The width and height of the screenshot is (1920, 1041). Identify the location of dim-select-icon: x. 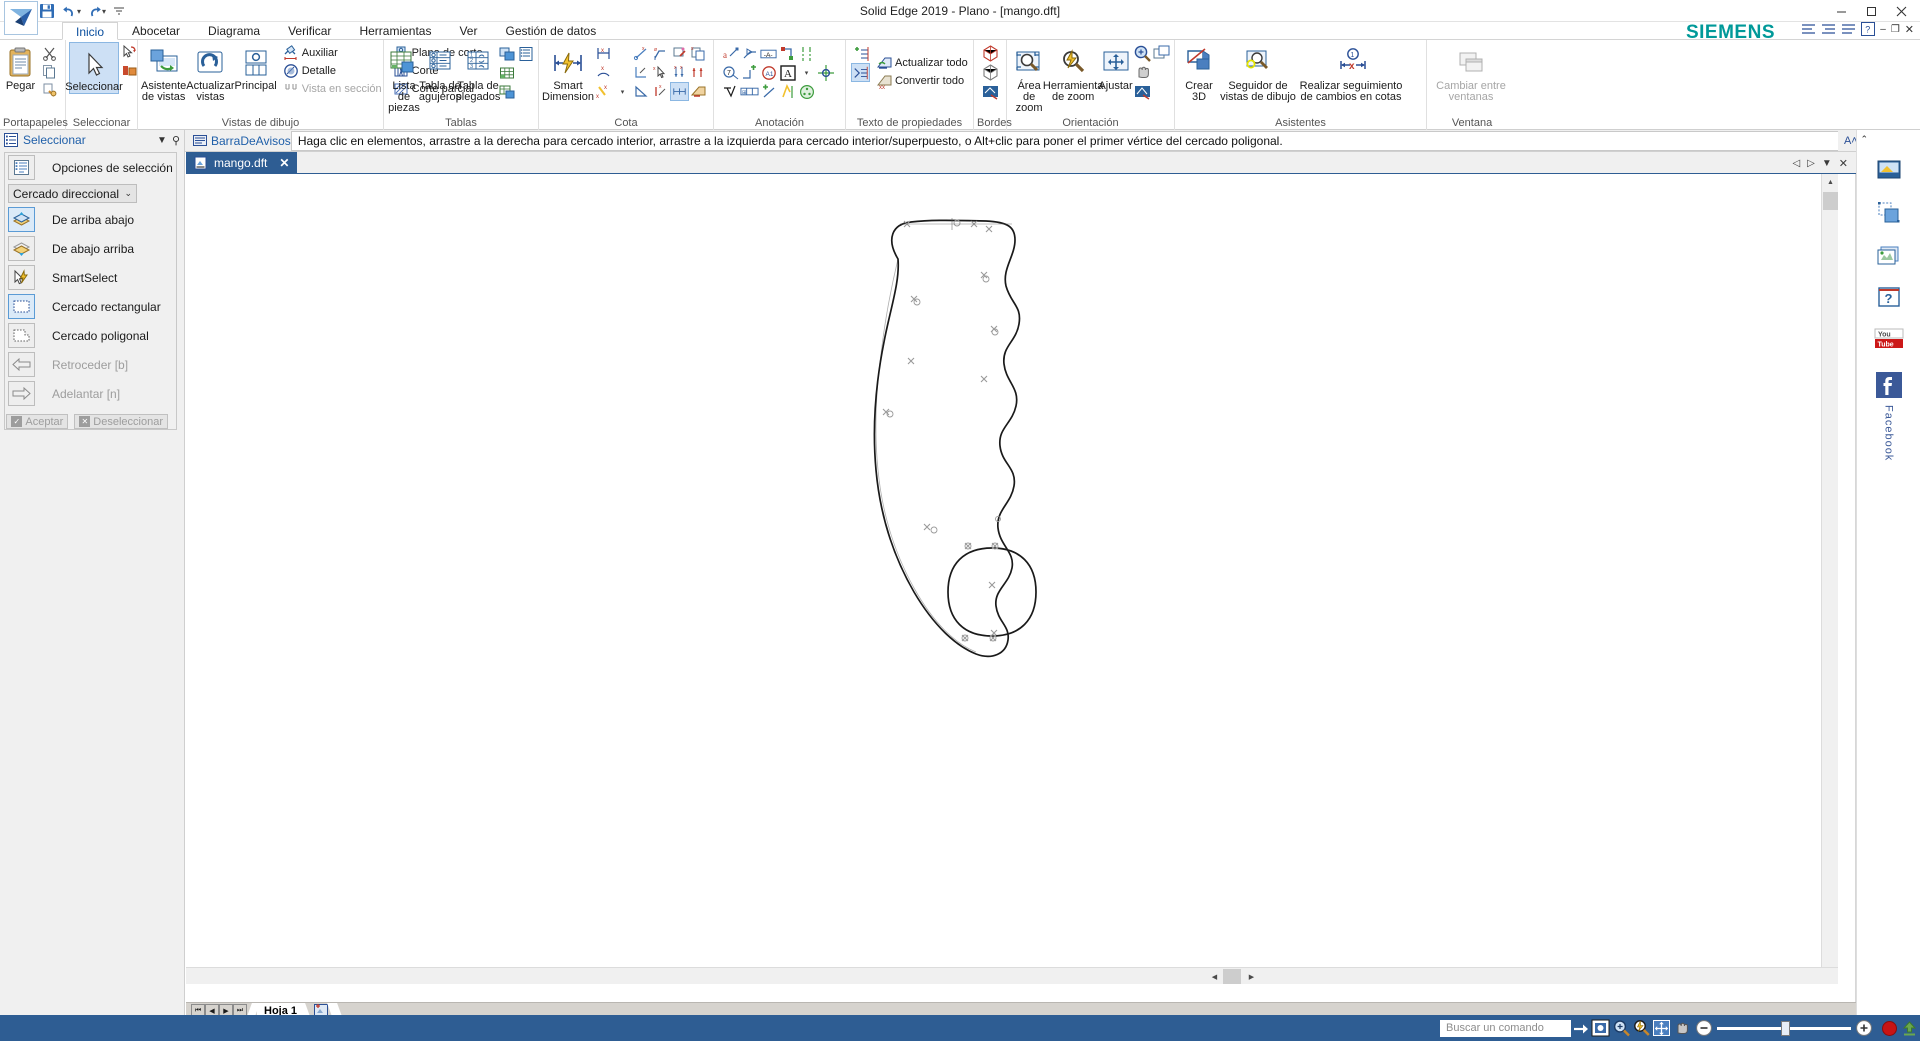
(660, 72).